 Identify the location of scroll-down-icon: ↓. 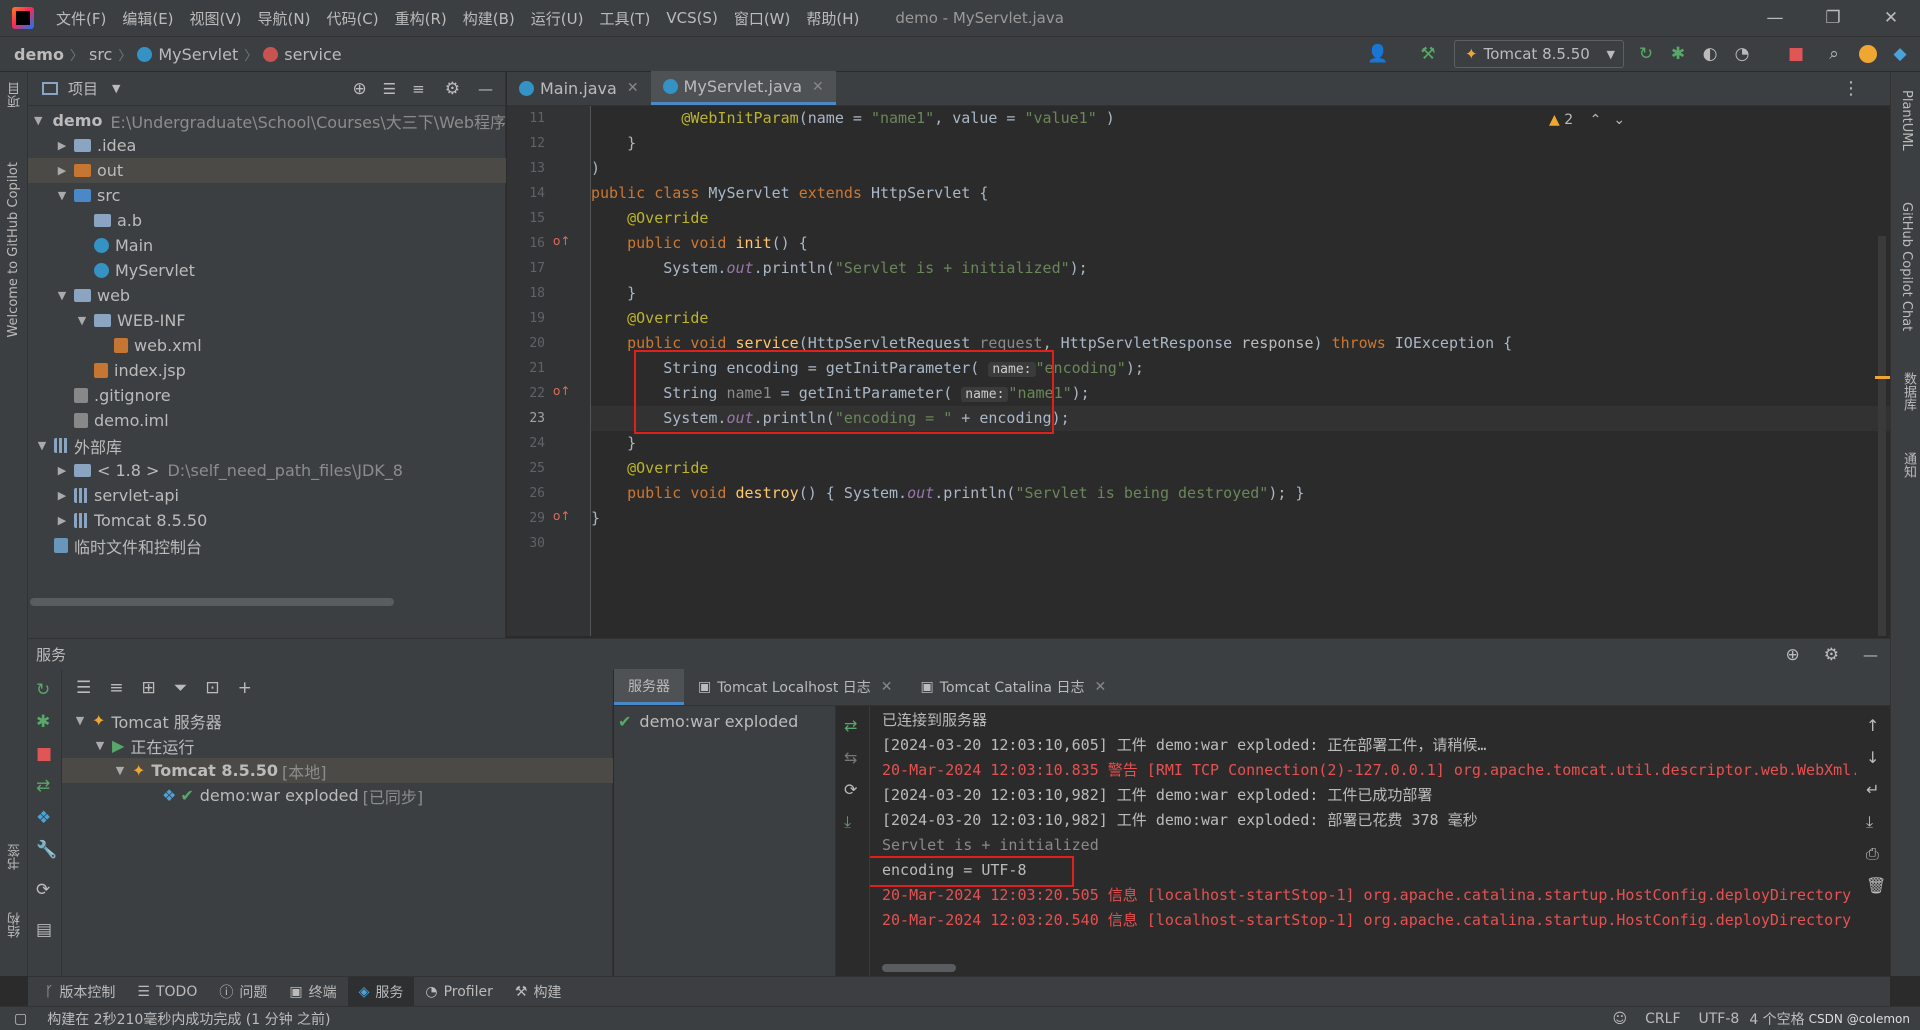
(1872, 757).